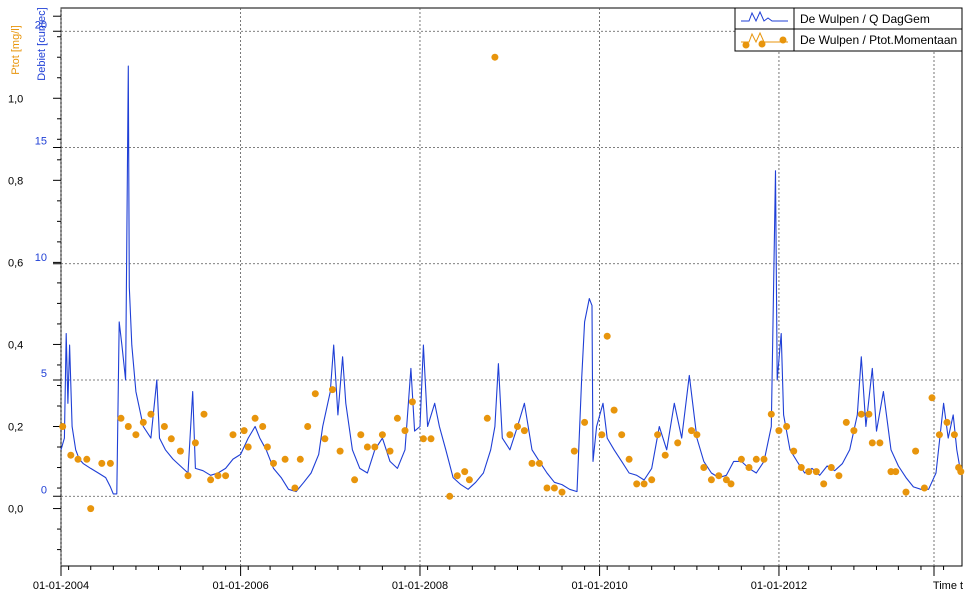 The width and height of the screenshot is (971, 602). What do you see at coordinates (42, 43) in the screenshot?
I see `debiet-axis-label: Debiet [cumec]` at bounding box center [42, 43].